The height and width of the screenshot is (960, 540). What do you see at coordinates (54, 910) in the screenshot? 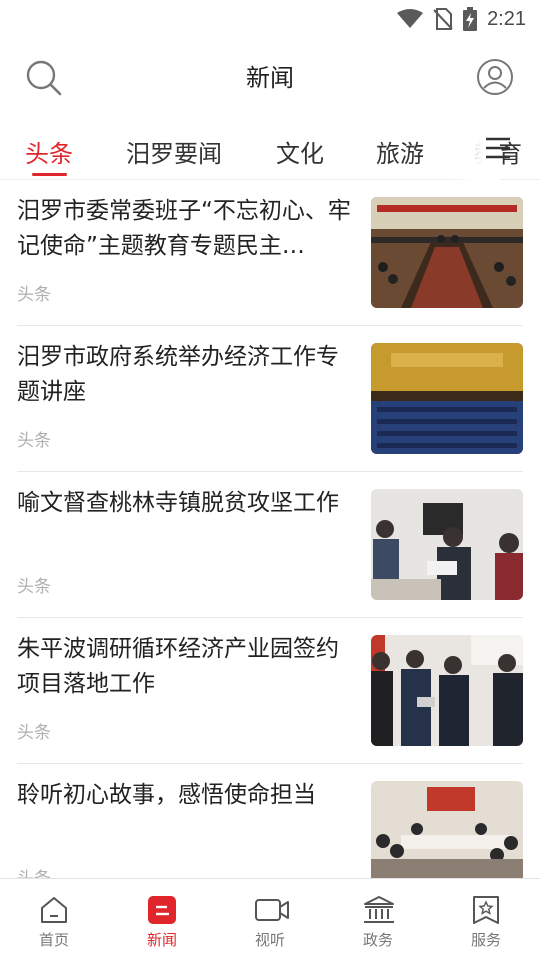
I see `home-icon` at bounding box center [54, 910].